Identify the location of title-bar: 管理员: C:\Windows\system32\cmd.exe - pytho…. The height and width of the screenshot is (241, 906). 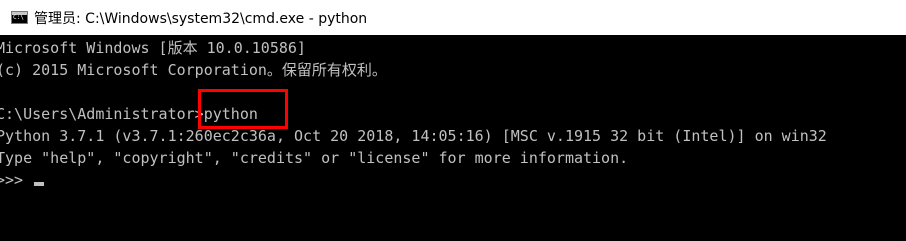
(453, 17).